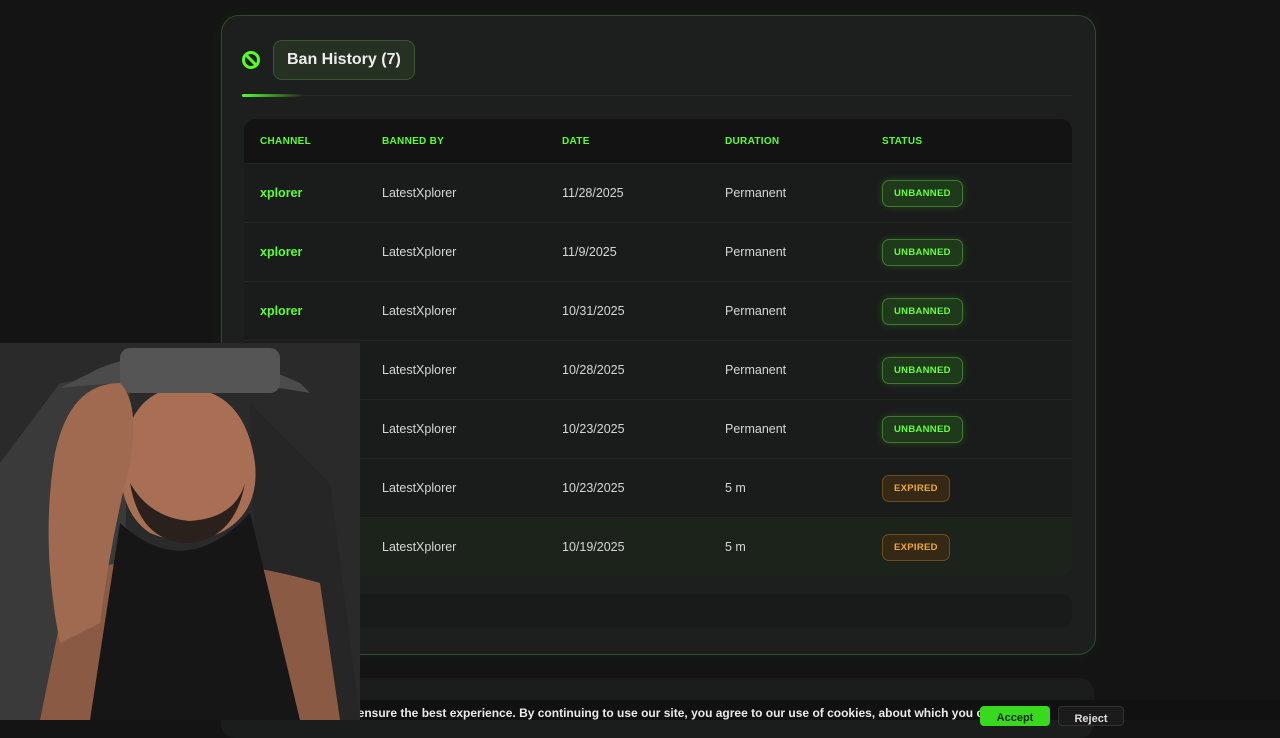 Image resolution: width=1280 pixels, height=738 pixels. Describe the element at coordinates (472, 141) in the screenshot. I see `column-header-banned-by: BANNED BY` at that location.